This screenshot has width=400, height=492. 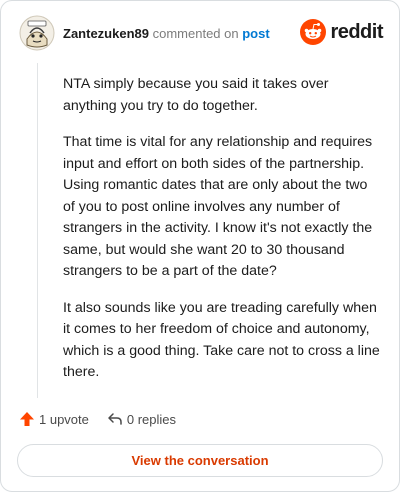 I want to click on avatar-image, so click(x=37, y=33).